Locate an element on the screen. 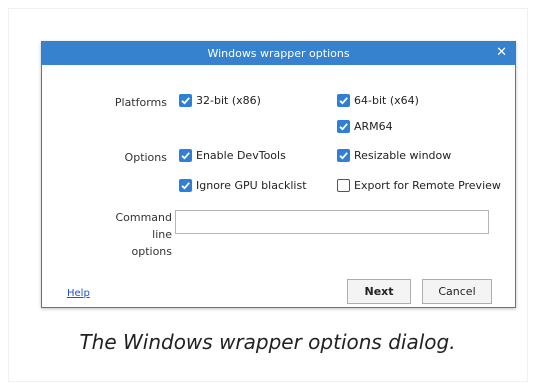 The image size is (535, 389). platforms-label: Platforms is located at coordinates (140, 102).